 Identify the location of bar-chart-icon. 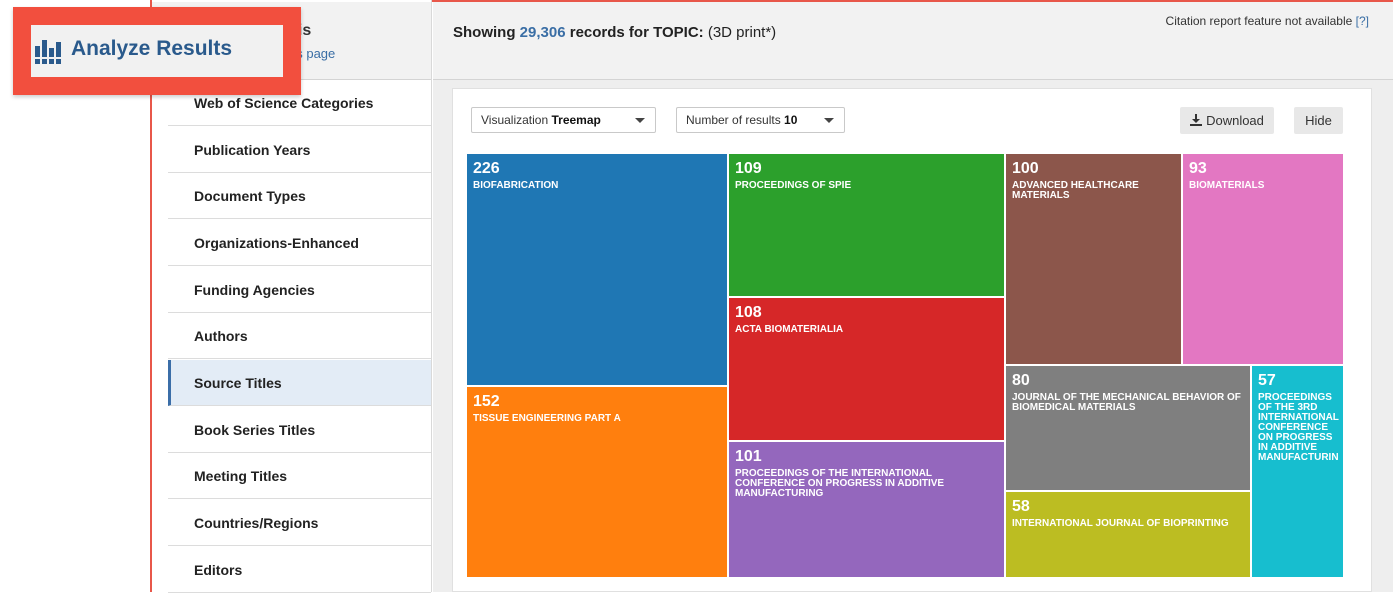
(48, 52).